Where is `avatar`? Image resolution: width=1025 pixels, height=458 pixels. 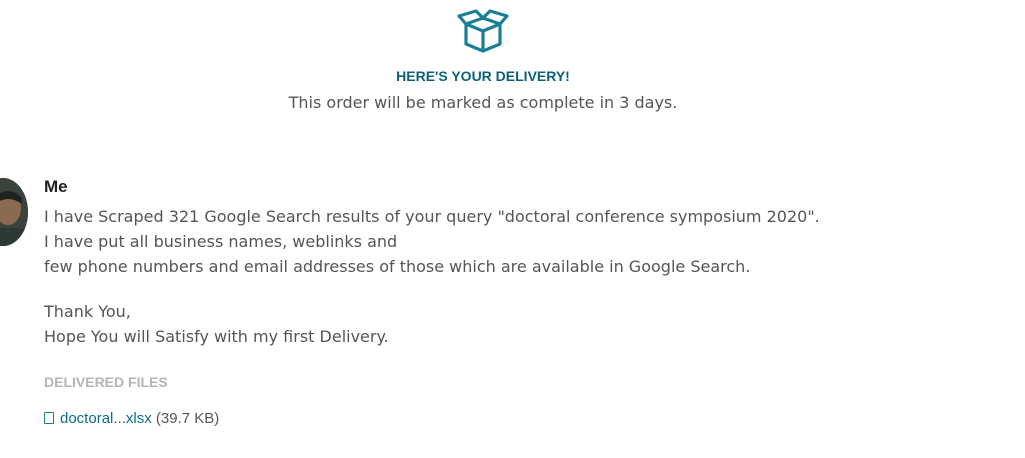 avatar is located at coordinates (14, 212).